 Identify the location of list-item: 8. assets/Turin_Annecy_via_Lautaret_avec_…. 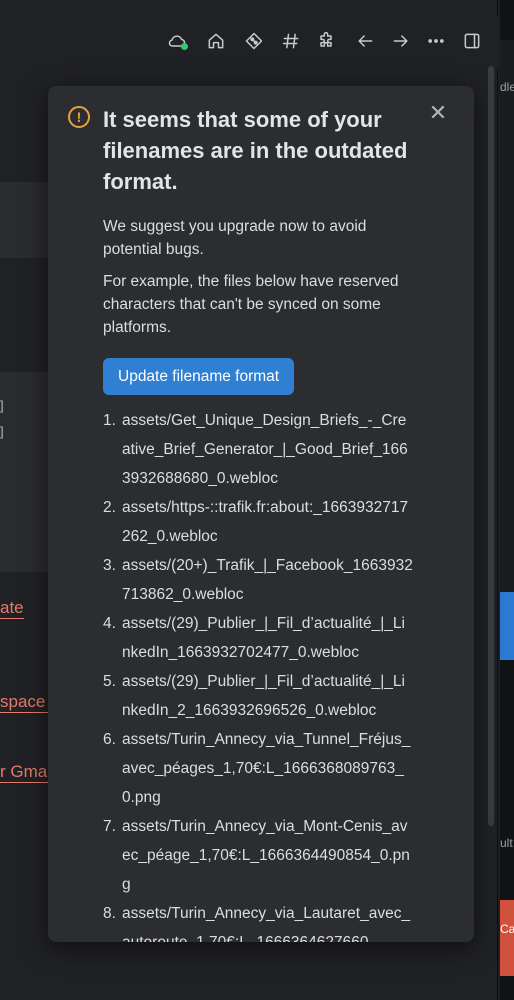
(257, 923).